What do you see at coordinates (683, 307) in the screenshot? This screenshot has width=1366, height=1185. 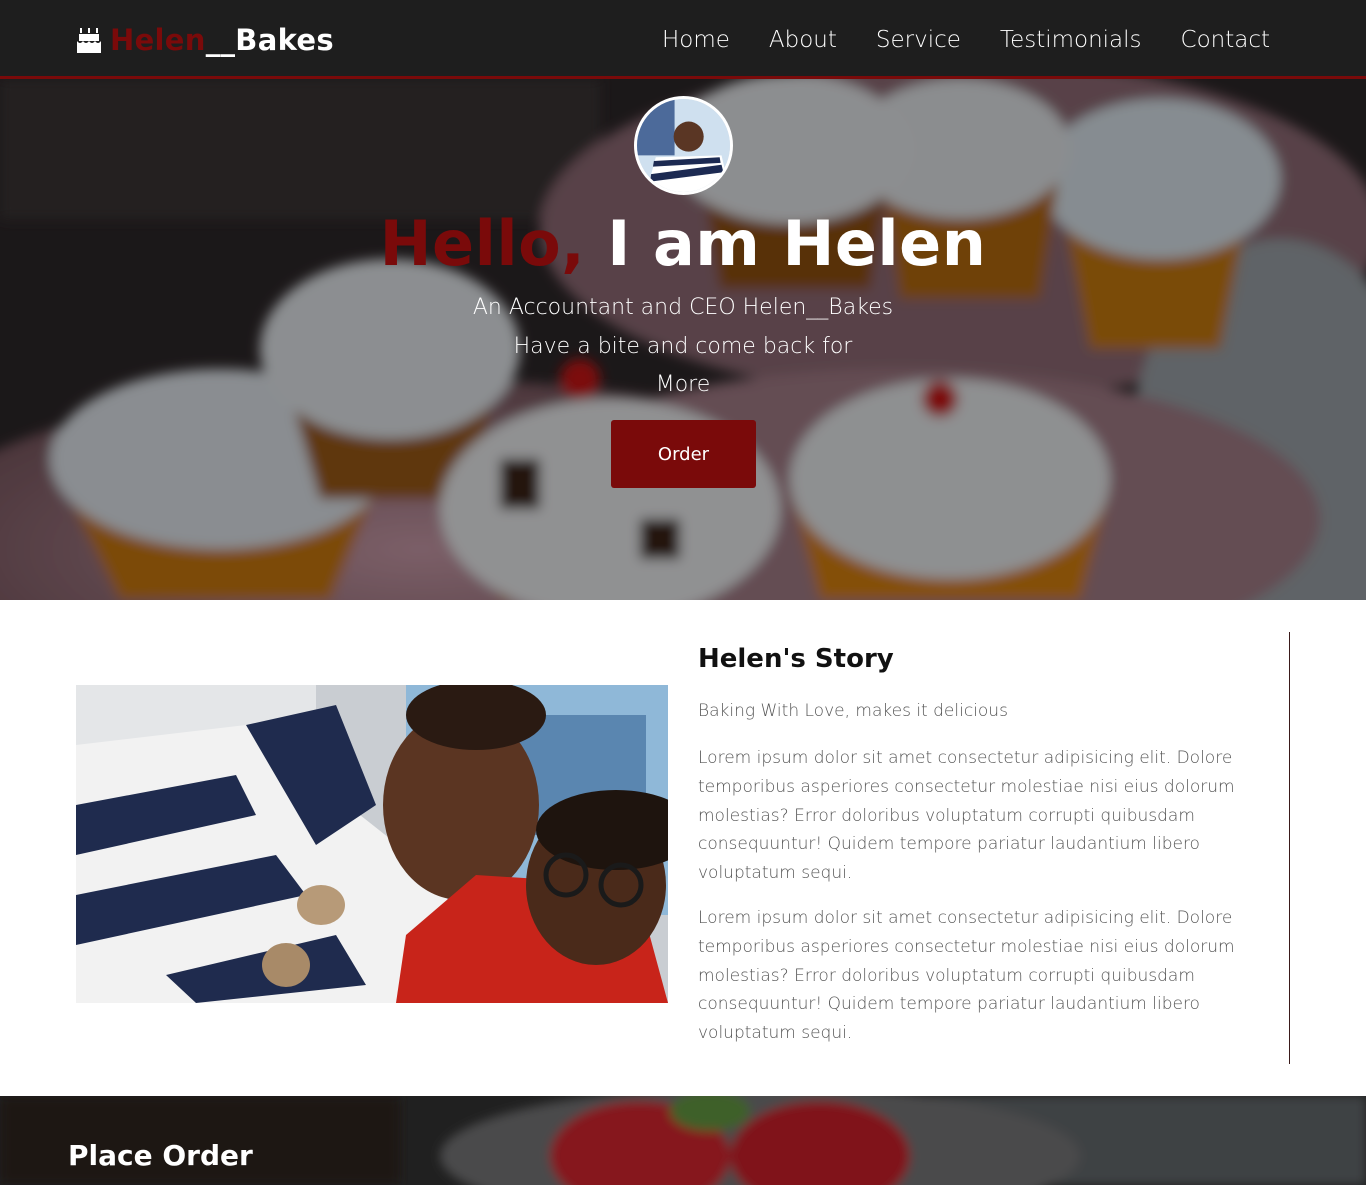 I see `hero-subtitle-line: An Accountant and CEO Helen__Bakes` at bounding box center [683, 307].